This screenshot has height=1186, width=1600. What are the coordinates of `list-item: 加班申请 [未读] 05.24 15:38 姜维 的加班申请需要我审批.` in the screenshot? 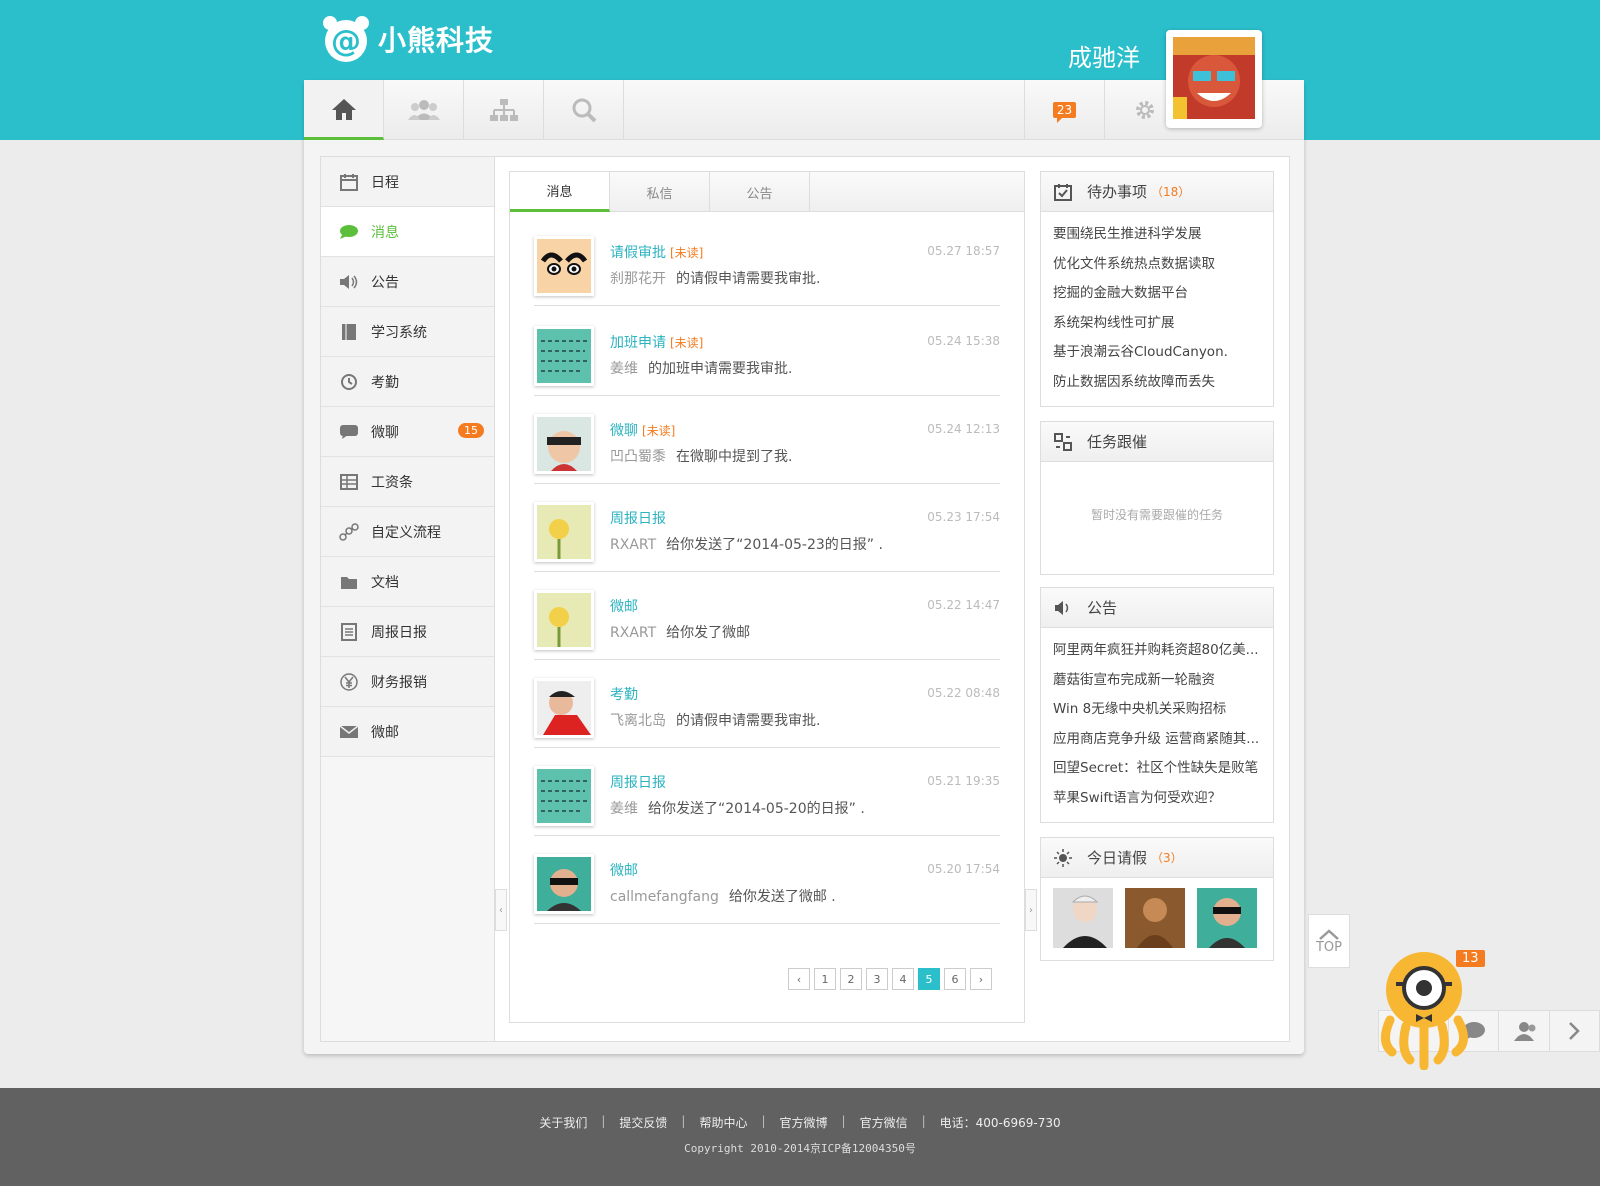 It's located at (767, 351).